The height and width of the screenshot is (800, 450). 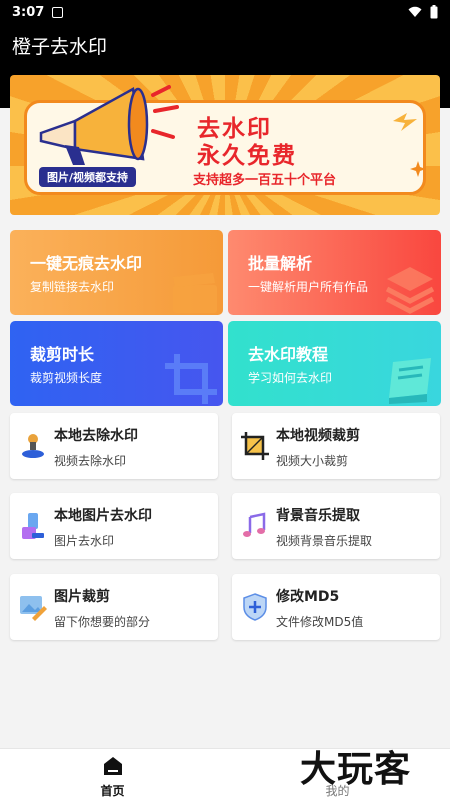 What do you see at coordinates (288, 354) in the screenshot?
I see `feature-title: 去水印教程` at bounding box center [288, 354].